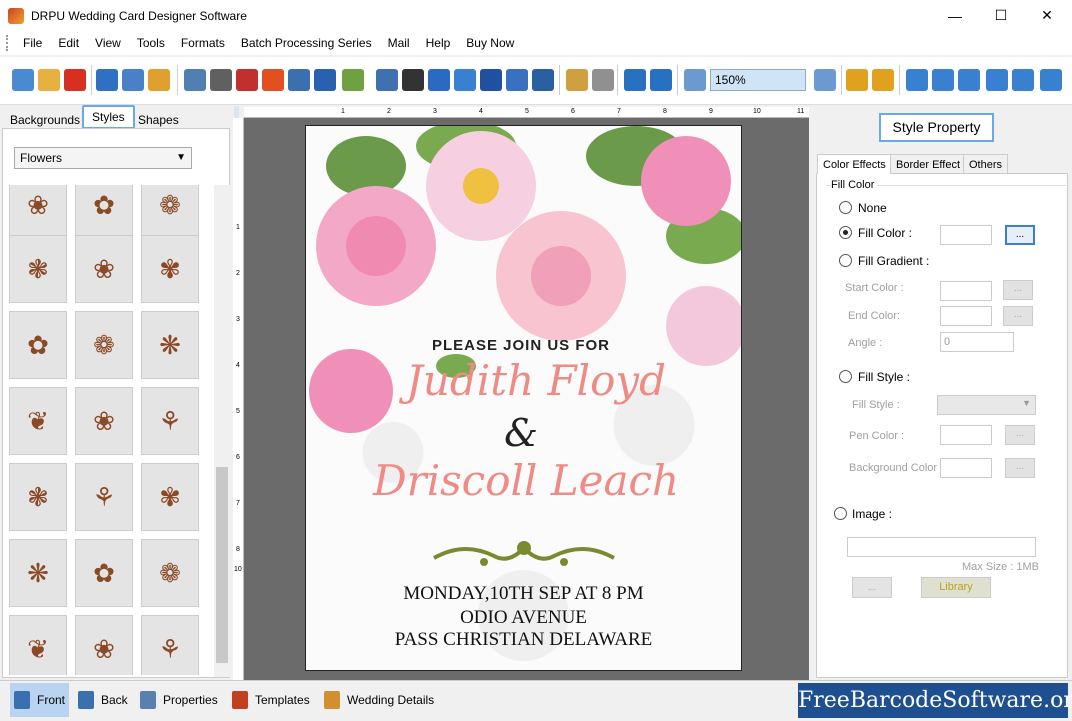 The width and height of the screenshot is (1072, 721). Describe the element at coordinates (941, 547) in the screenshot. I see `image-path-field` at that location.